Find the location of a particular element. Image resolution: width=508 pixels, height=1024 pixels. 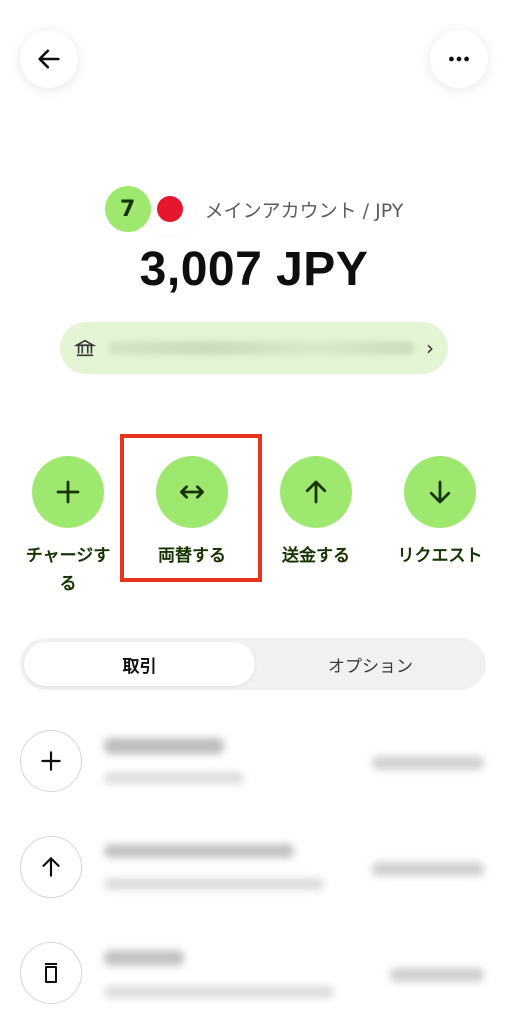

exchange-highlight-box is located at coordinates (191, 508).